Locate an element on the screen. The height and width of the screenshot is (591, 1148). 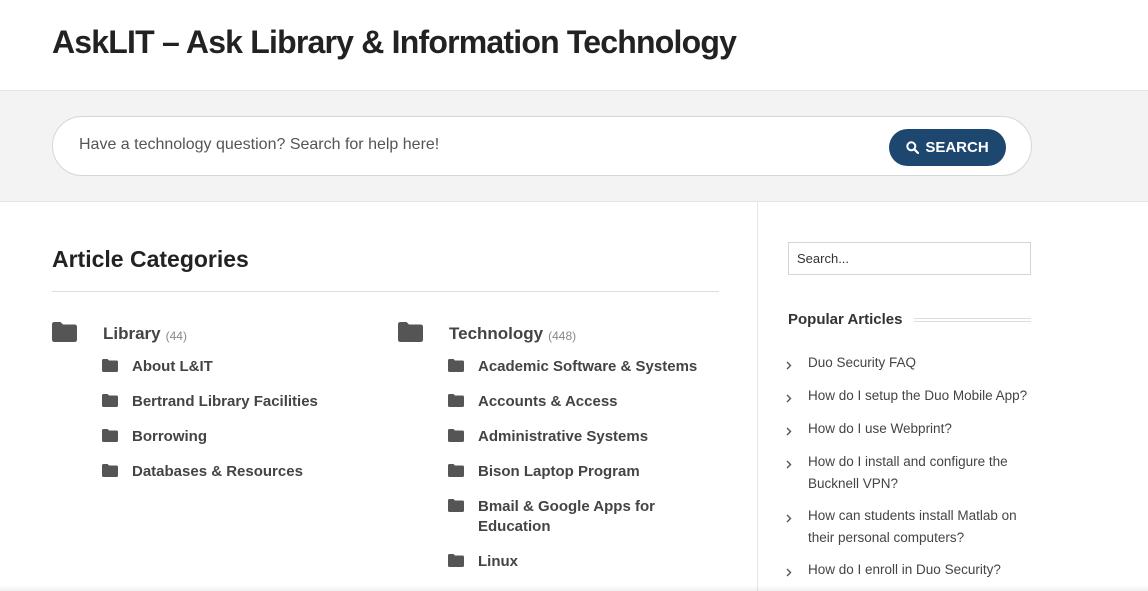
subcategory-item: Bertrand Library Facilities is located at coordinates (237, 402).